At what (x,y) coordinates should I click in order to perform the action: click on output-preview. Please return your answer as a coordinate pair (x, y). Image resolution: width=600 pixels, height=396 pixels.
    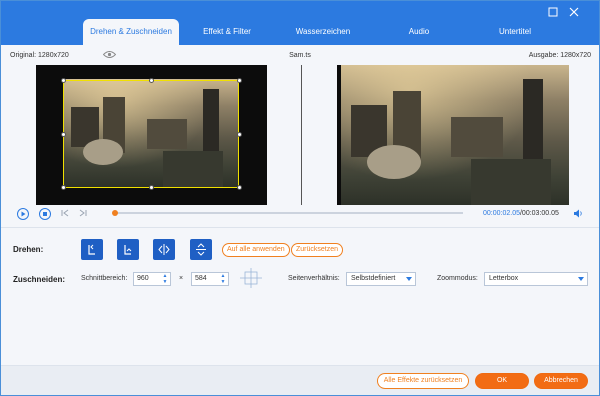
    Looking at the image, I should click on (453, 135).